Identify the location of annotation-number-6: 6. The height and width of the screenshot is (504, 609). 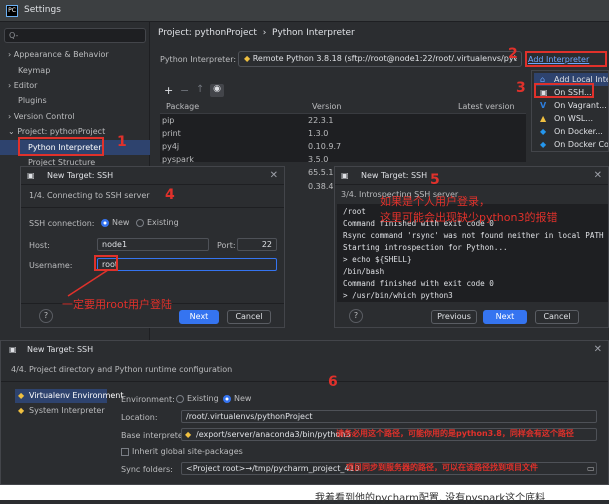
(333, 382).